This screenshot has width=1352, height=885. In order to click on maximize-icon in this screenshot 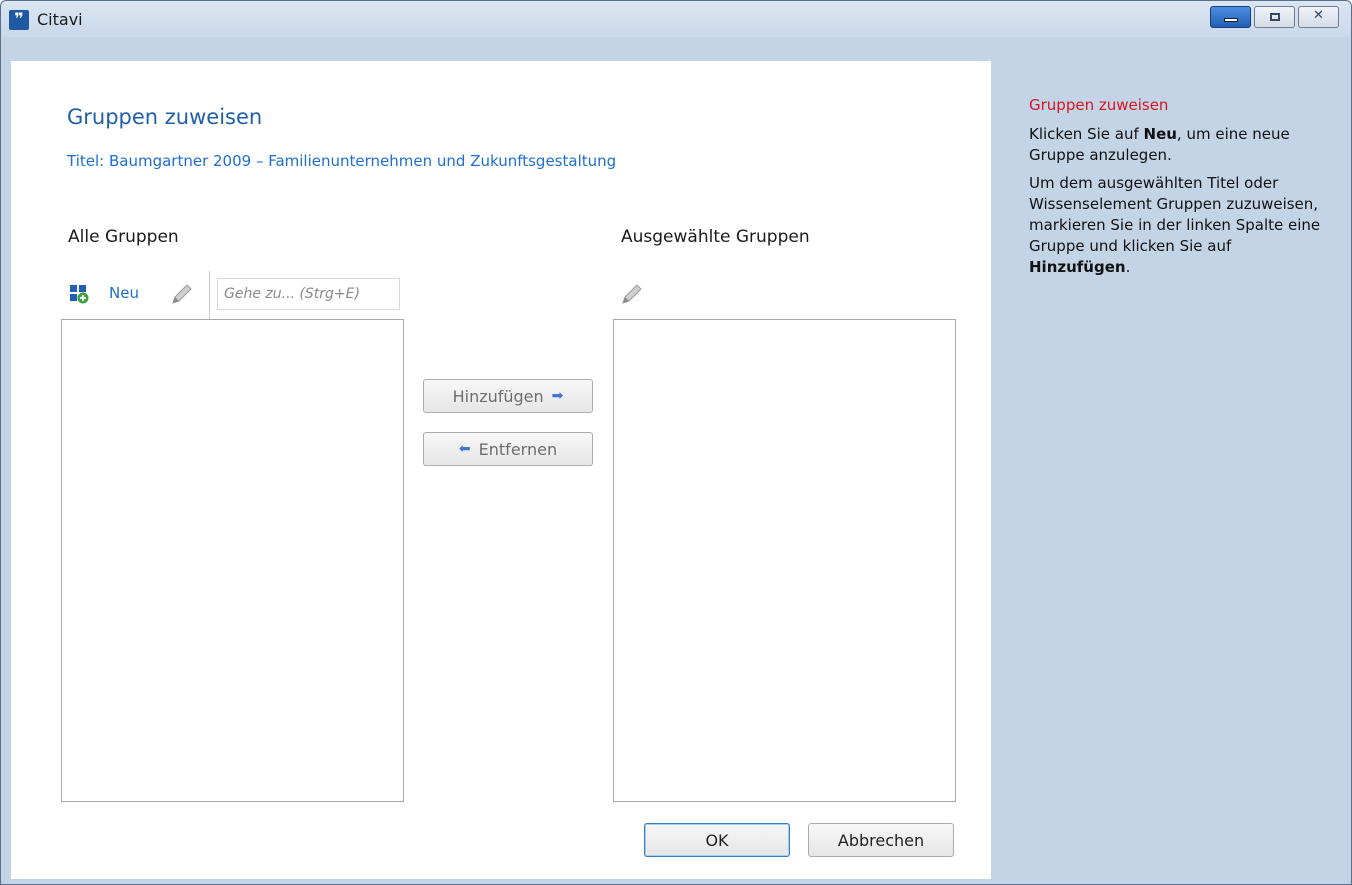, I will do `click(1274, 17)`.